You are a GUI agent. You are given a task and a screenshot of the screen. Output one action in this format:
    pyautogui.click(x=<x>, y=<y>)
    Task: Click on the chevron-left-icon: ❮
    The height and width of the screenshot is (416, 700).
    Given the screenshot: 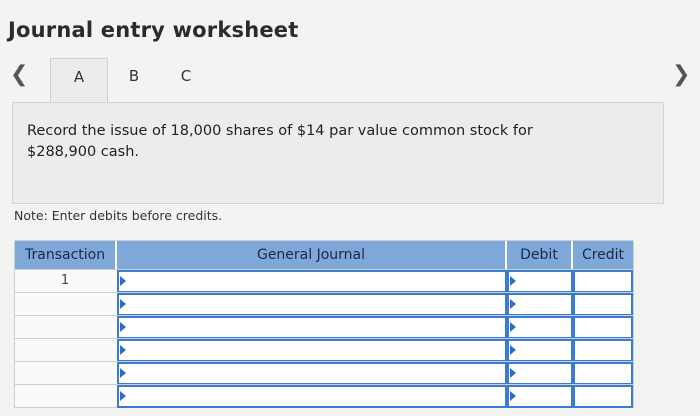 What is the action you would take?
    pyautogui.click(x=19, y=75)
    